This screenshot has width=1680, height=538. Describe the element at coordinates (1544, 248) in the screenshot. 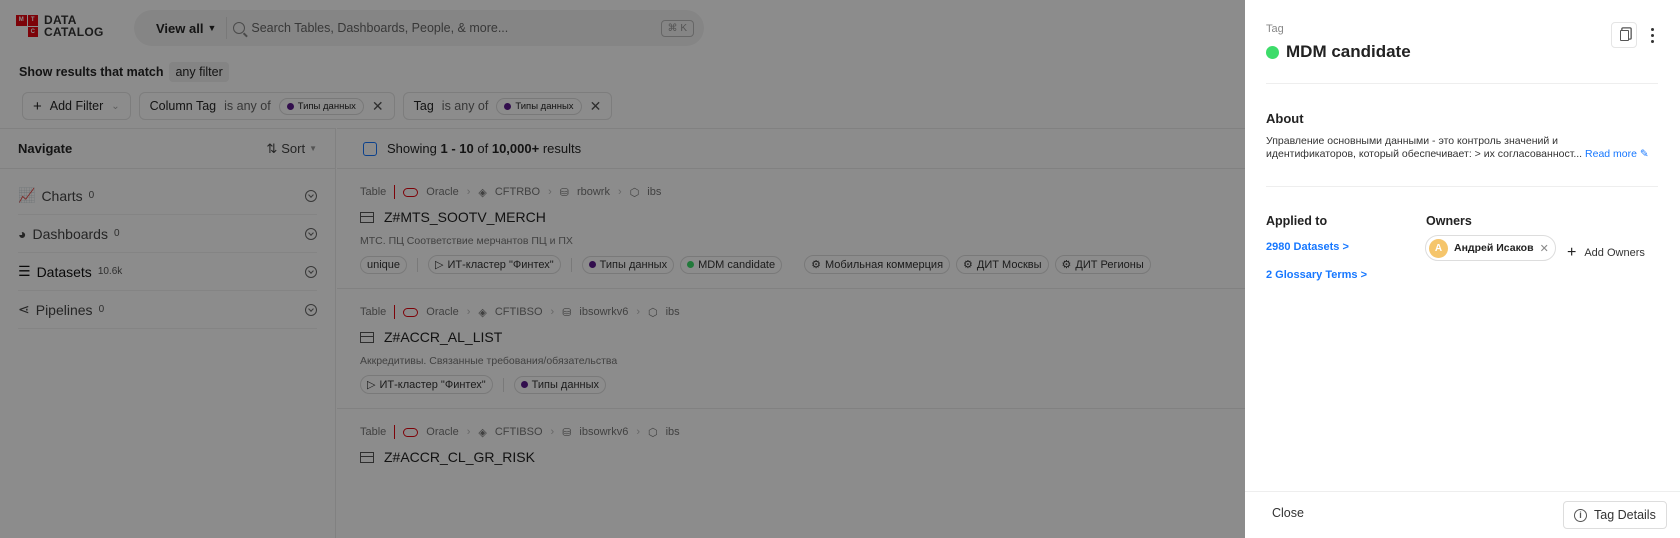

I see `remove-owner-icon: ✕` at that location.